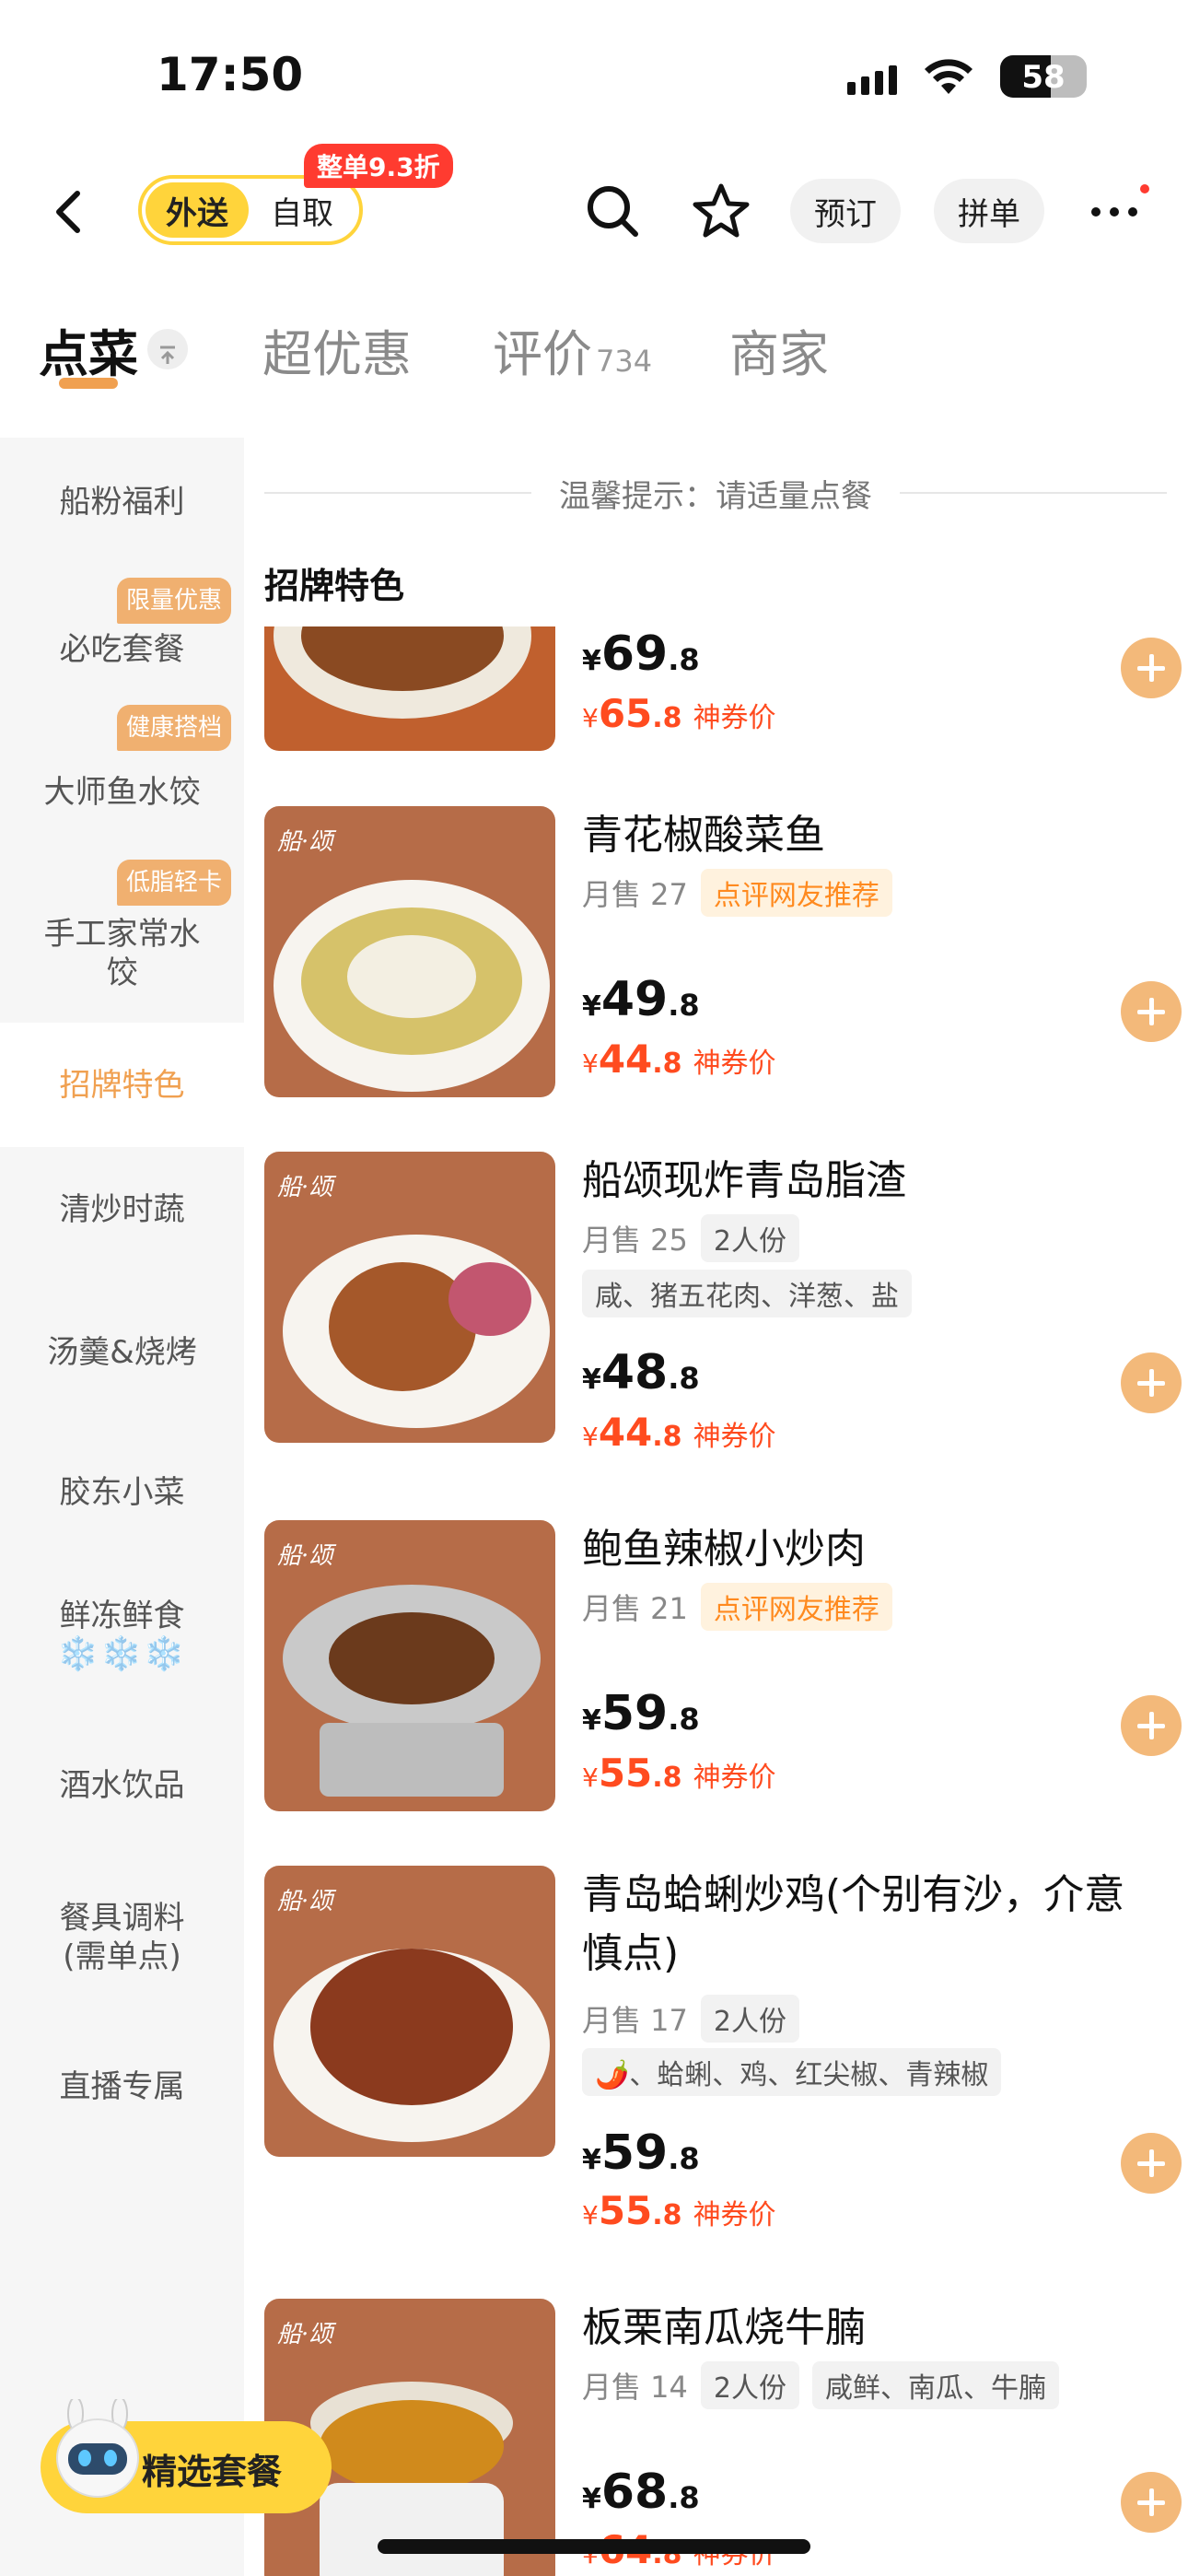  Describe the element at coordinates (122, 1654) in the screenshot. I see `snowflake-icons: ❄️❄️❄️` at that location.